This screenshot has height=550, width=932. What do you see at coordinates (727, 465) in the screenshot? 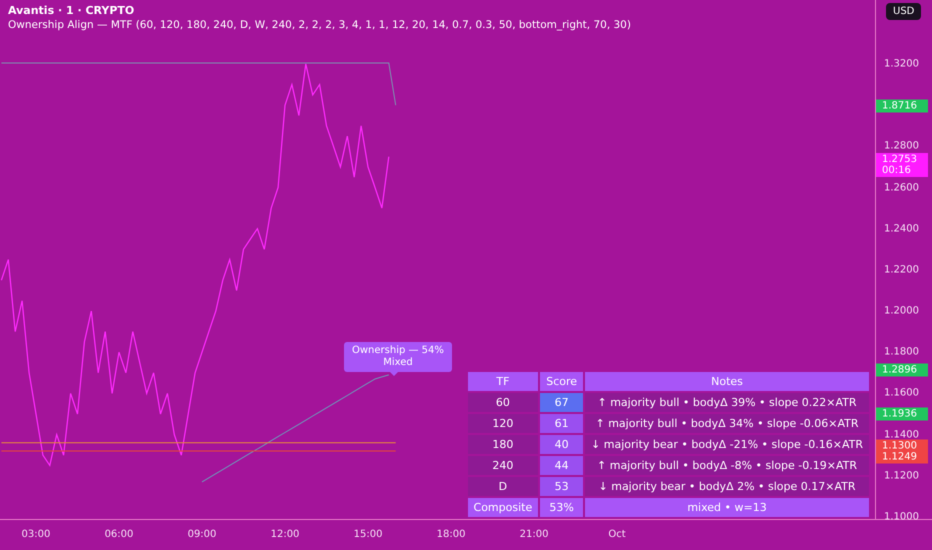
I see `table-cell: ↑ majority bull • bodyΔ -8% • slope -0.19×ATR` at bounding box center [727, 465].